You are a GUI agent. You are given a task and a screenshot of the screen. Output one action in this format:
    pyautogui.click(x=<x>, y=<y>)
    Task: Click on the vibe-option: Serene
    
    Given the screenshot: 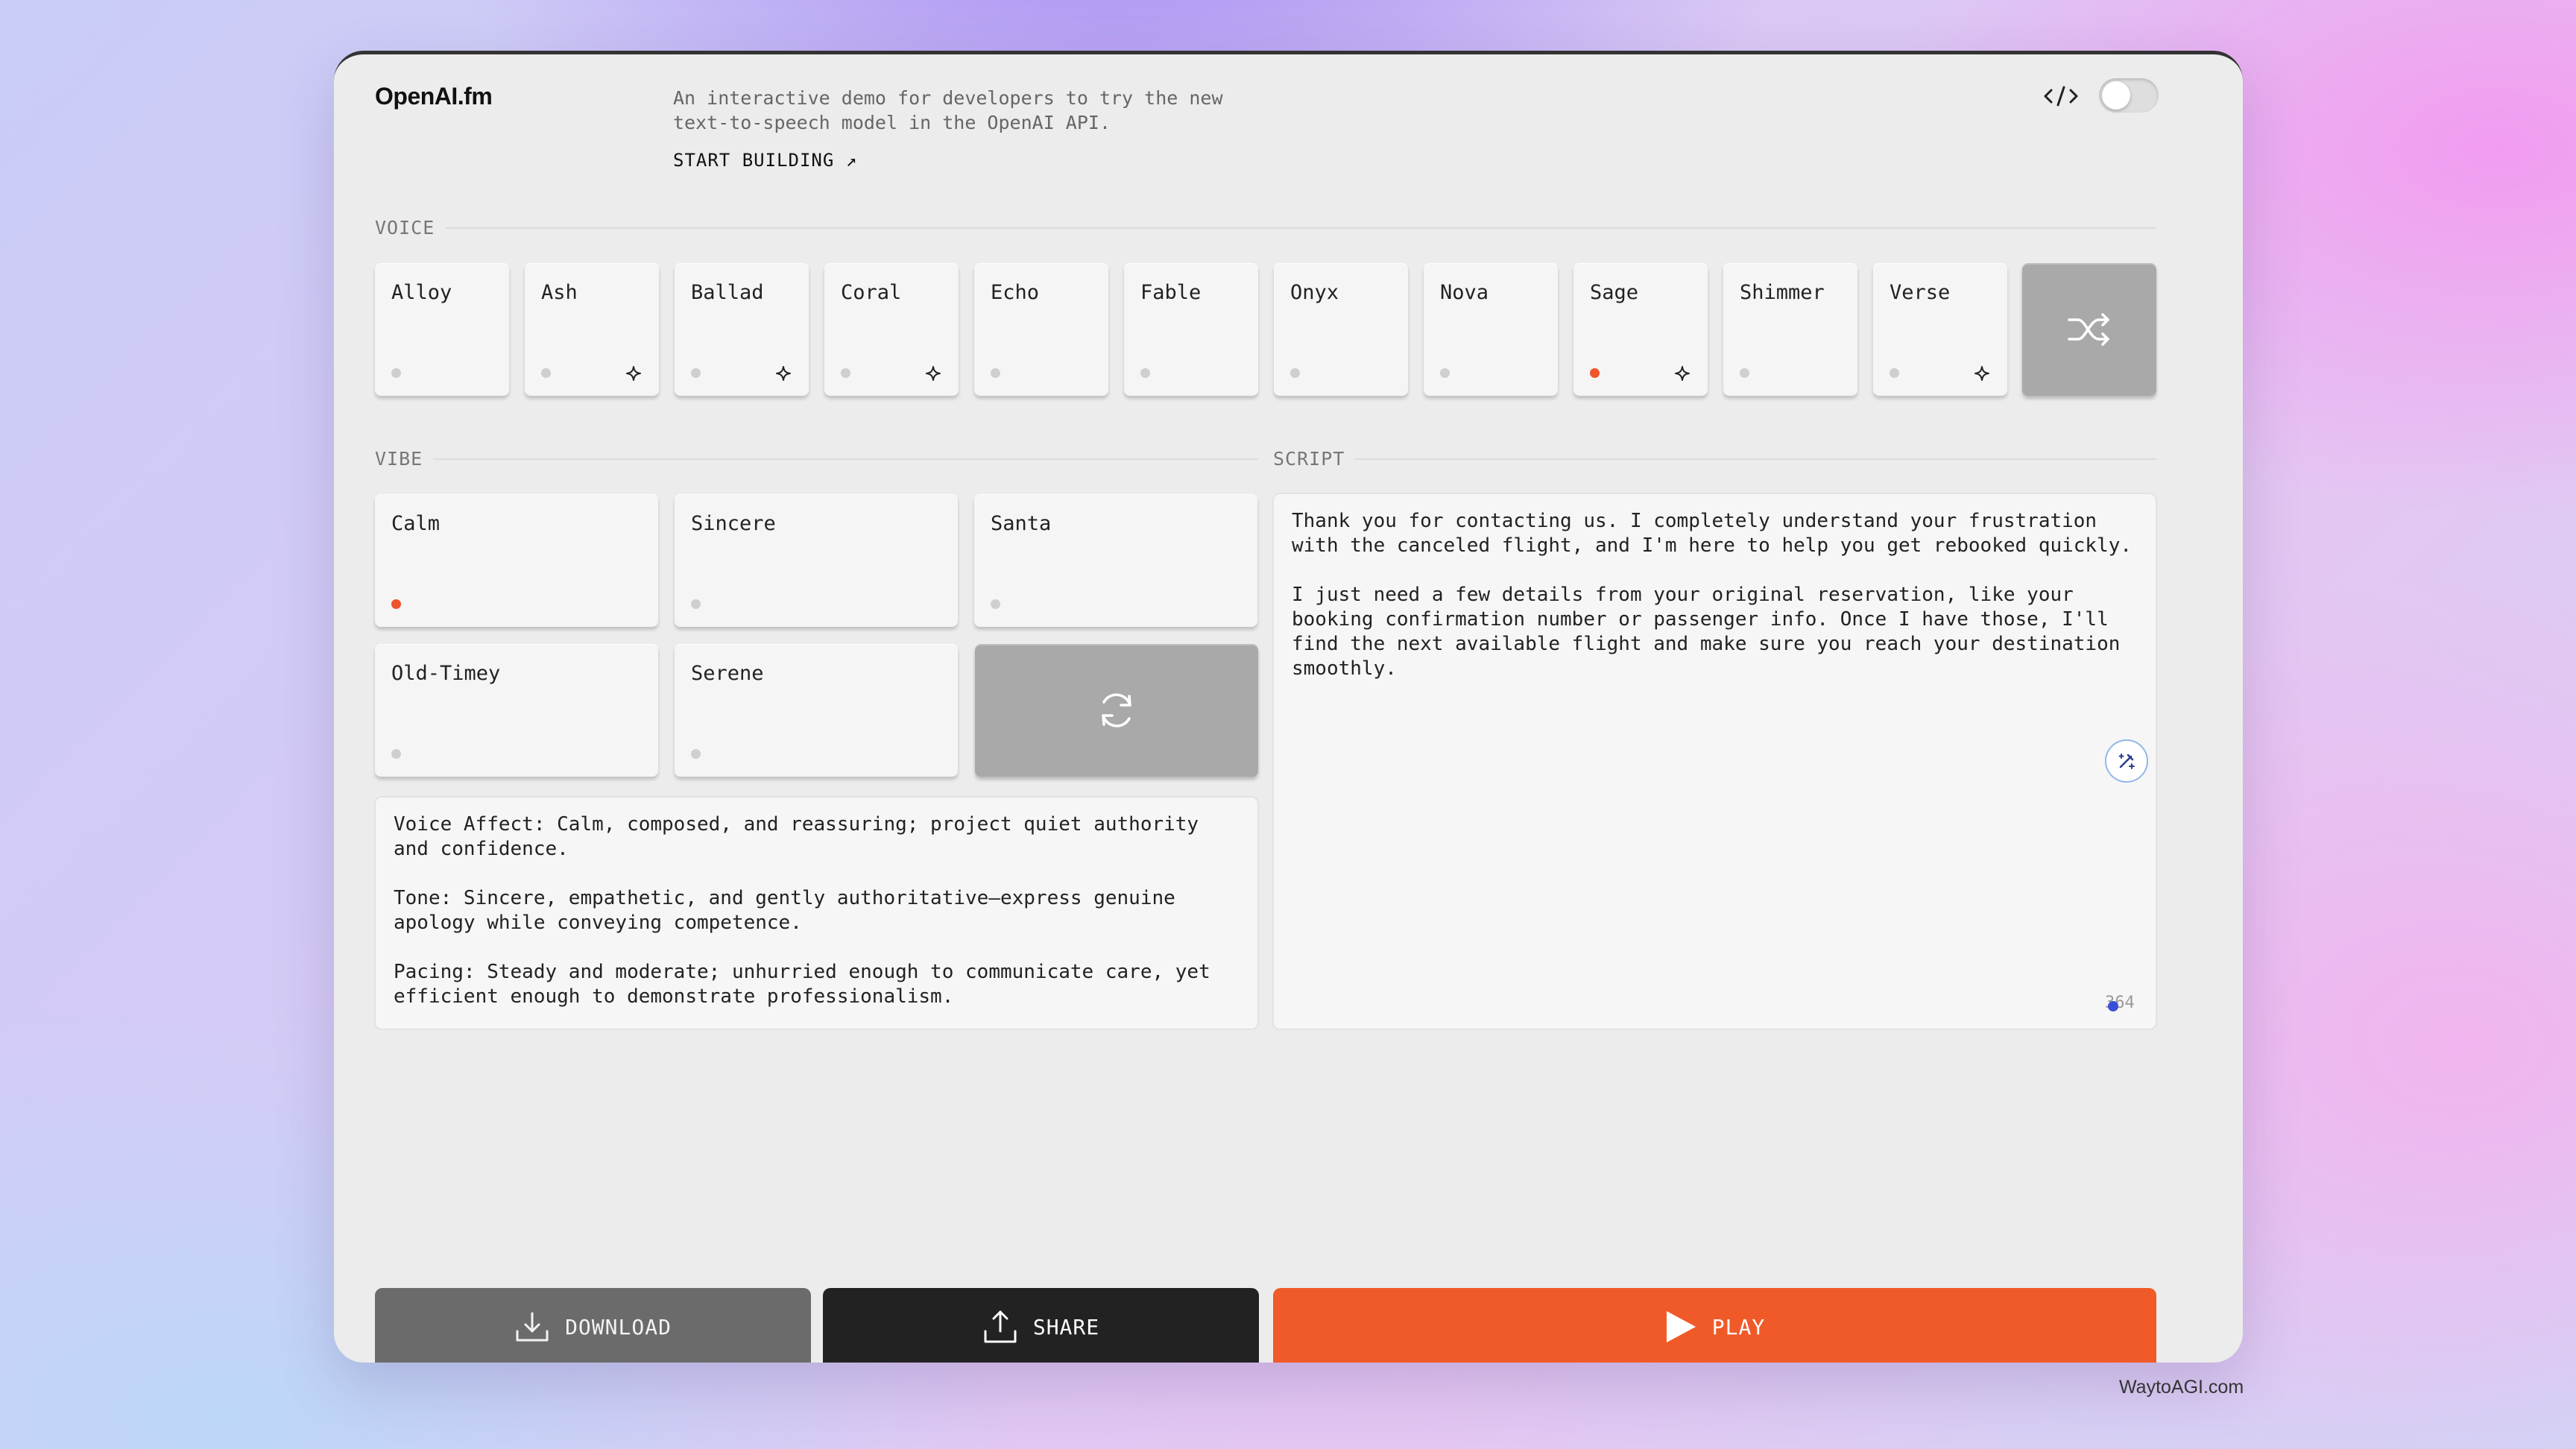 What is the action you would take?
    pyautogui.click(x=817, y=710)
    